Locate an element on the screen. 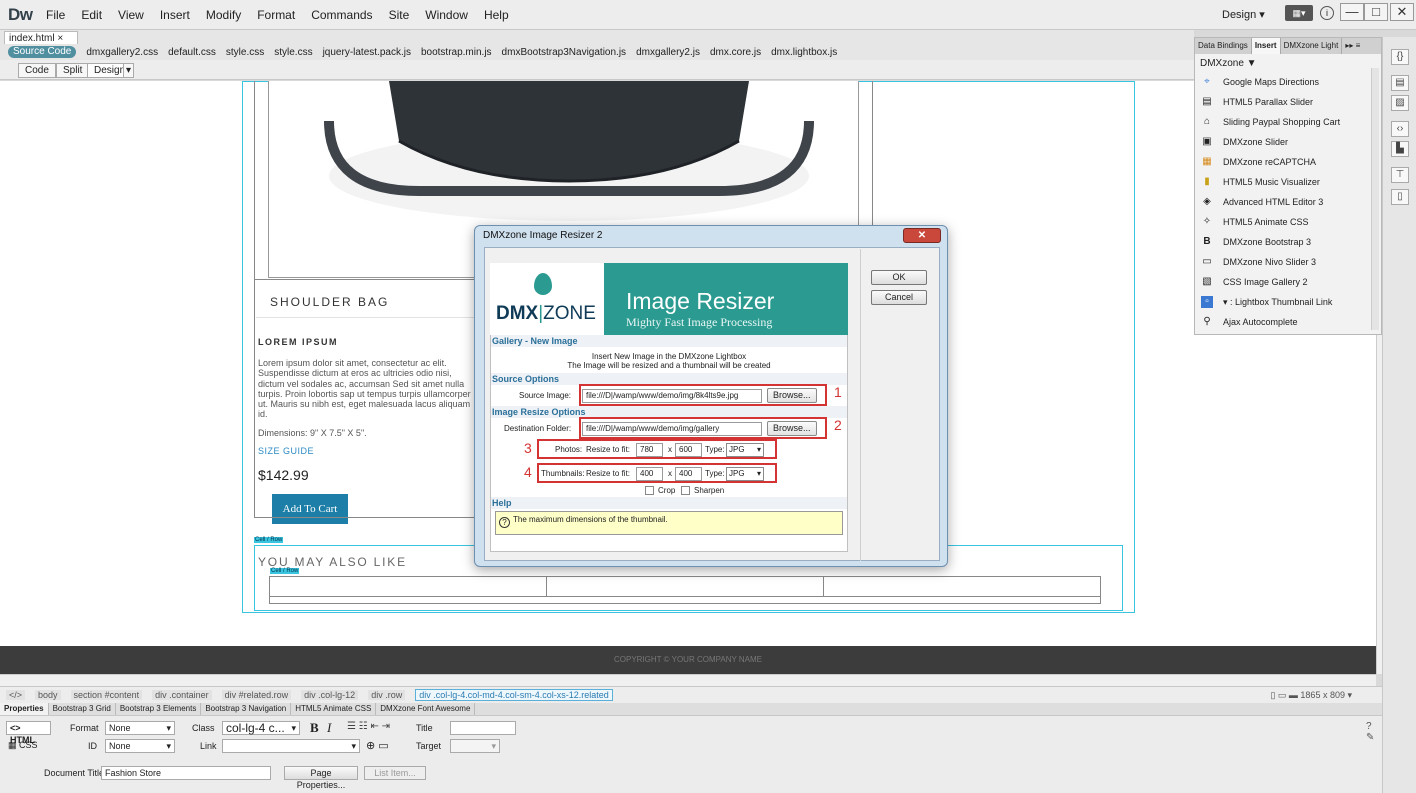  cancel-button: Cancel is located at coordinates (899, 297).